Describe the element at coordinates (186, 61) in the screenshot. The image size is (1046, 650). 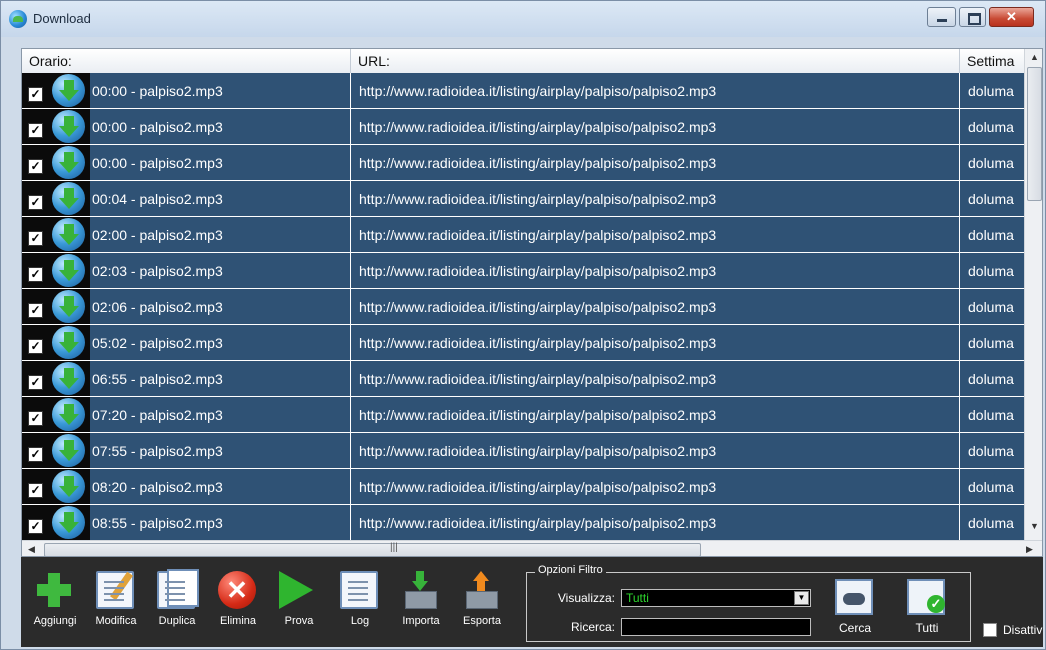
I see `column-header-time: Orario:` at that location.